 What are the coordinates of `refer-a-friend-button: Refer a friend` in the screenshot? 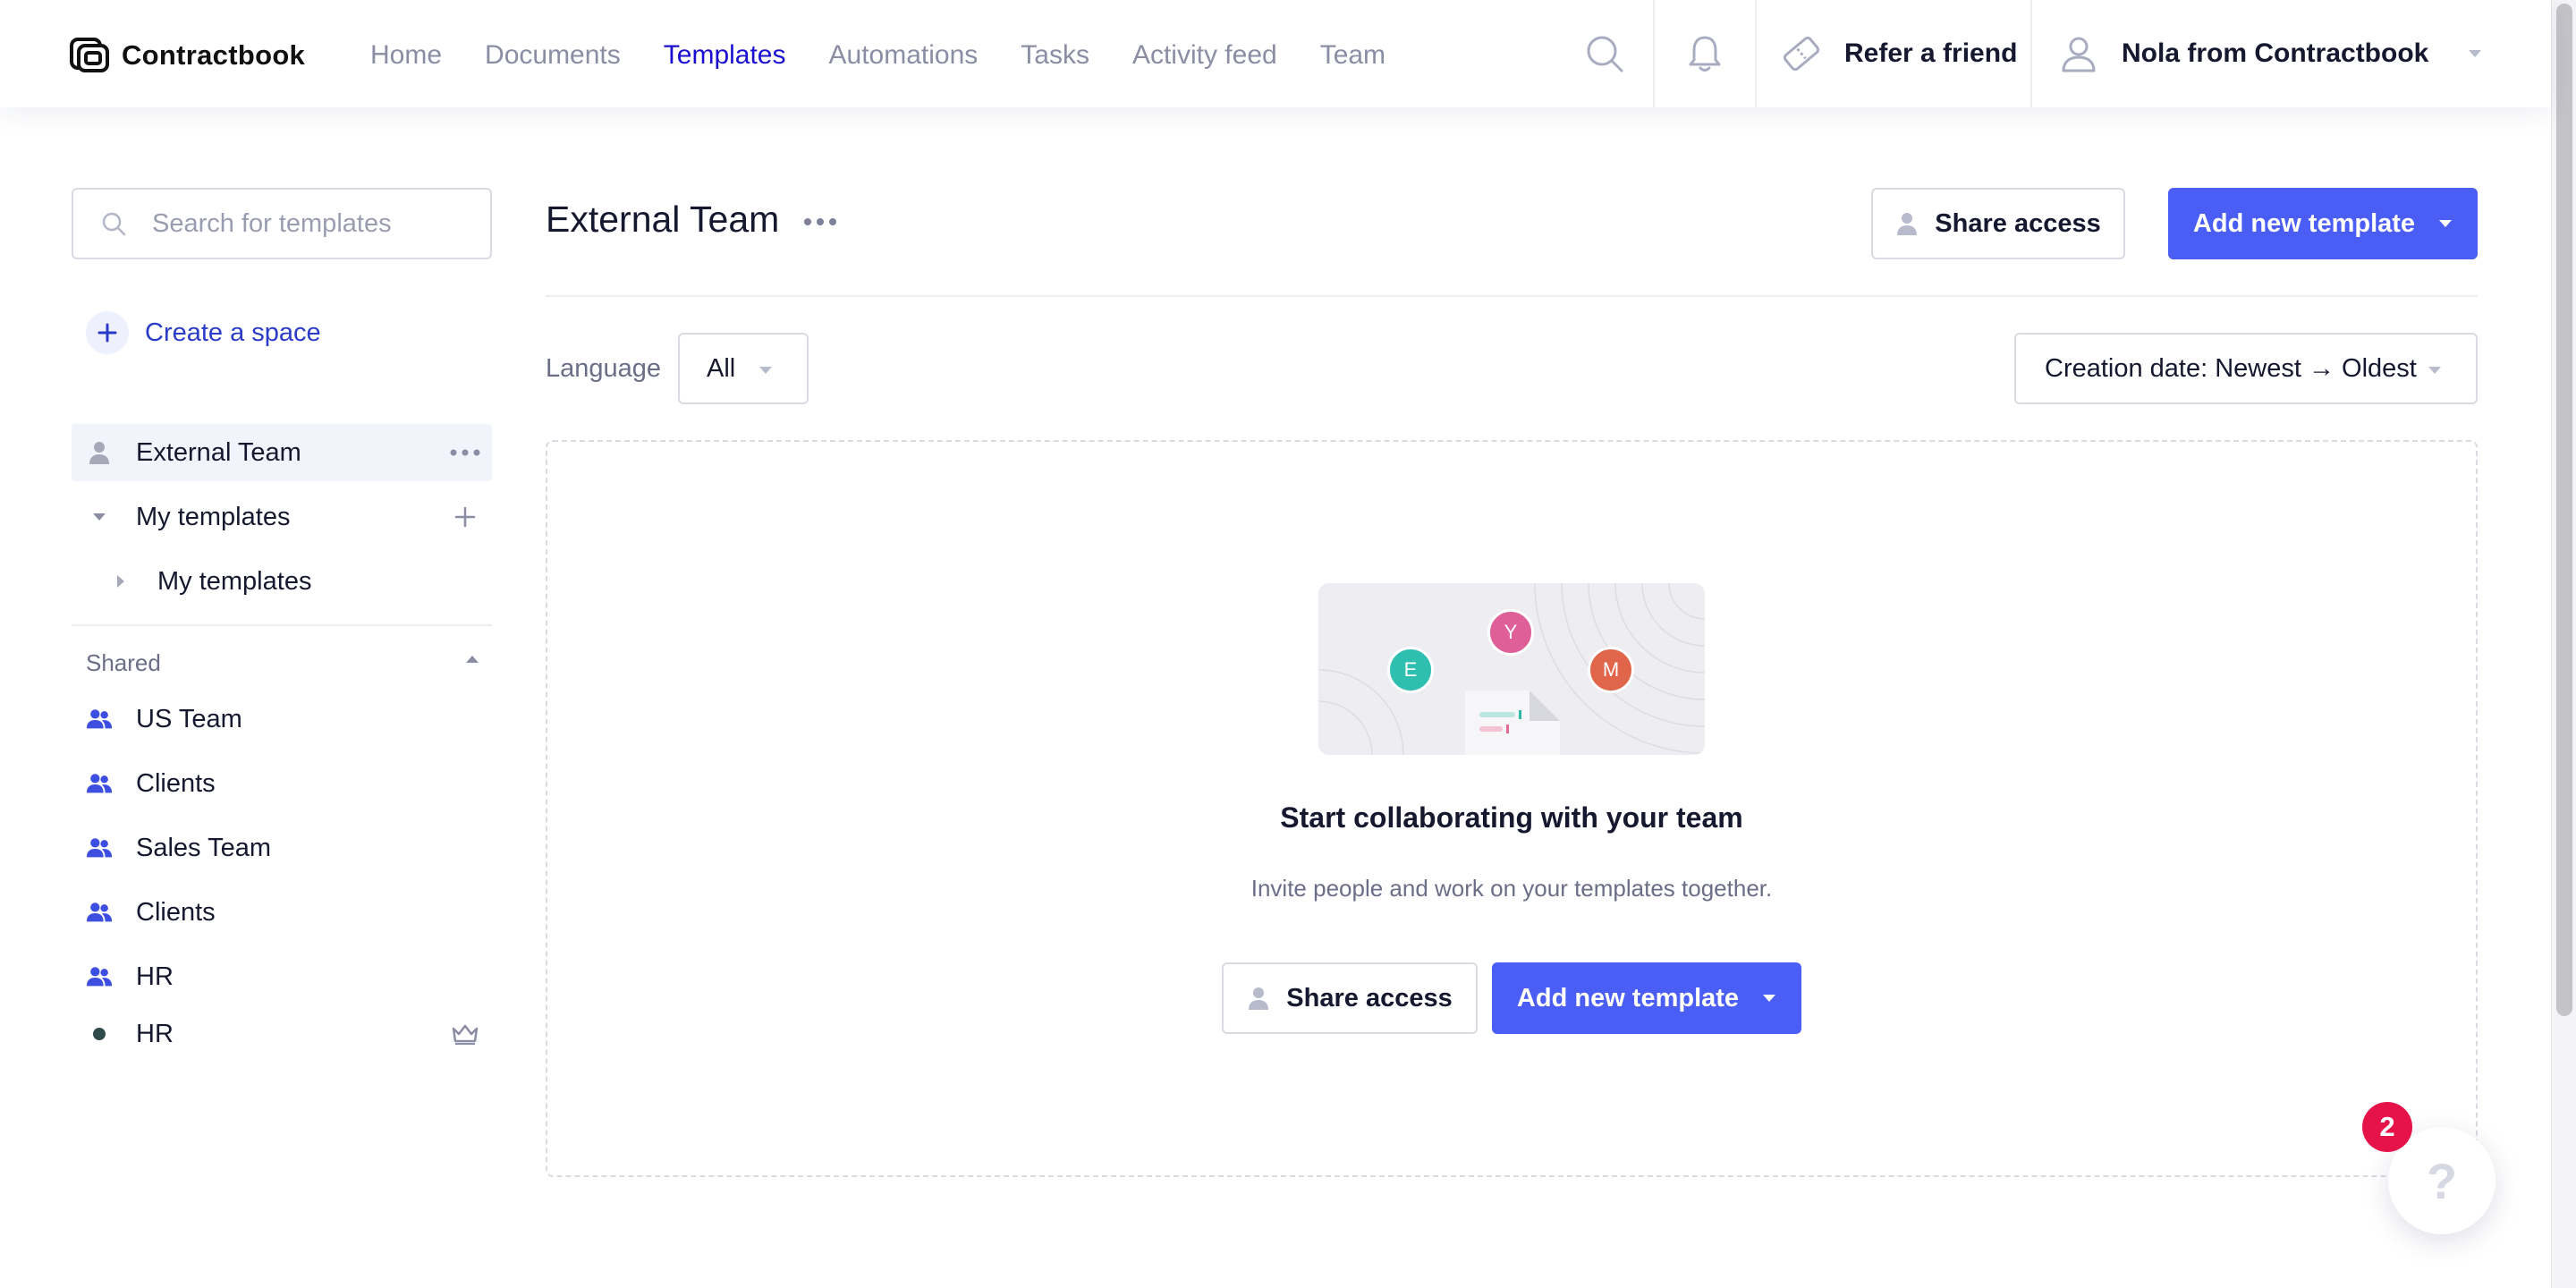 It's located at (1898, 53).